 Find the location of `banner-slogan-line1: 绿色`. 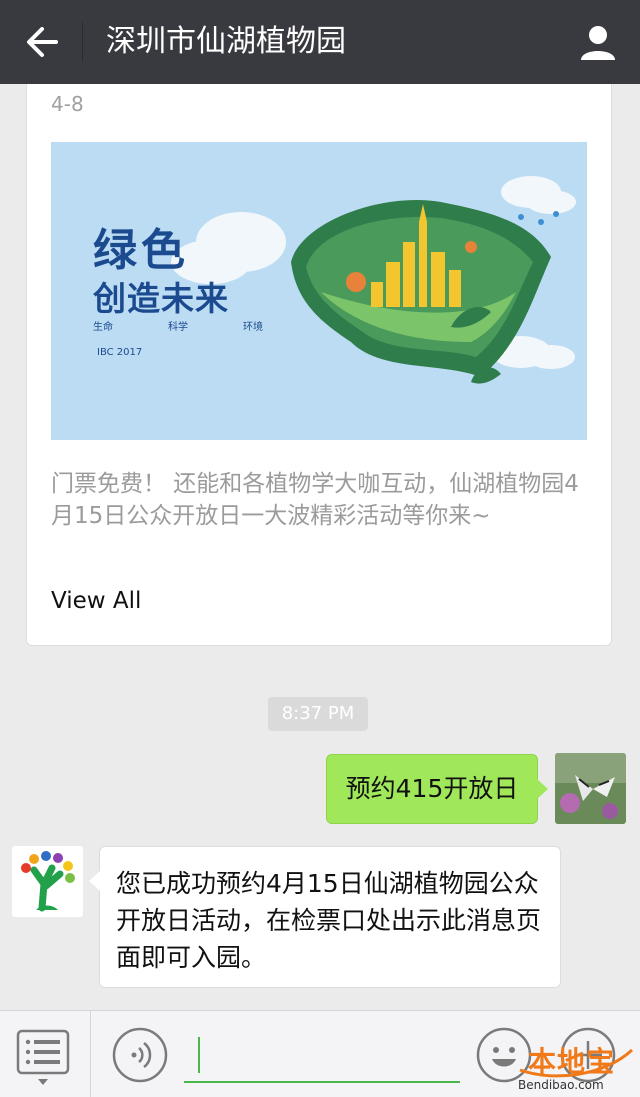

banner-slogan-line1: 绿色 is located at coordinates (141, 250).